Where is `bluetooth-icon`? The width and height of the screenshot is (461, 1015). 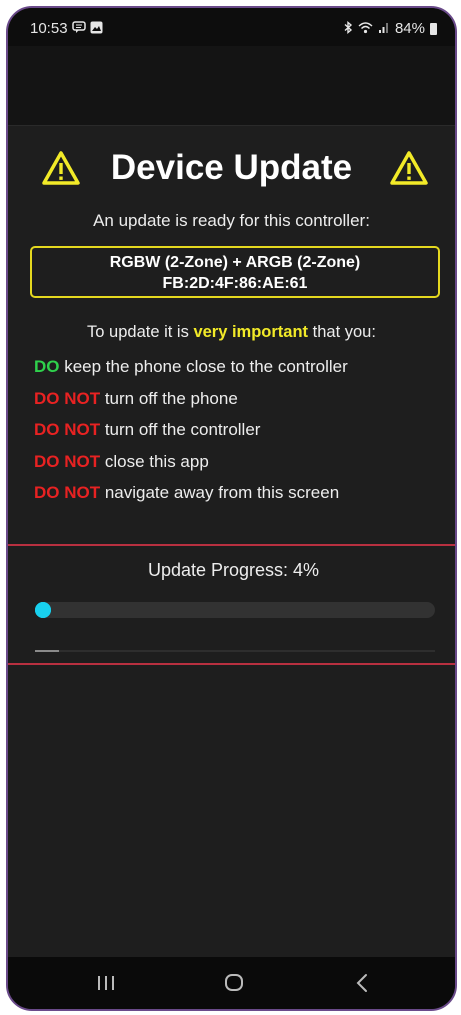 bluetooth-icon is located at coordinates (348, 28).